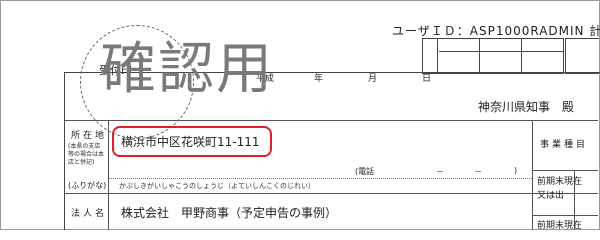 The width and height of the screenshot is (600, 240). Describe the element at coordinates (192, 141) in the screenshot. I see `address-highlight-box` at that location.